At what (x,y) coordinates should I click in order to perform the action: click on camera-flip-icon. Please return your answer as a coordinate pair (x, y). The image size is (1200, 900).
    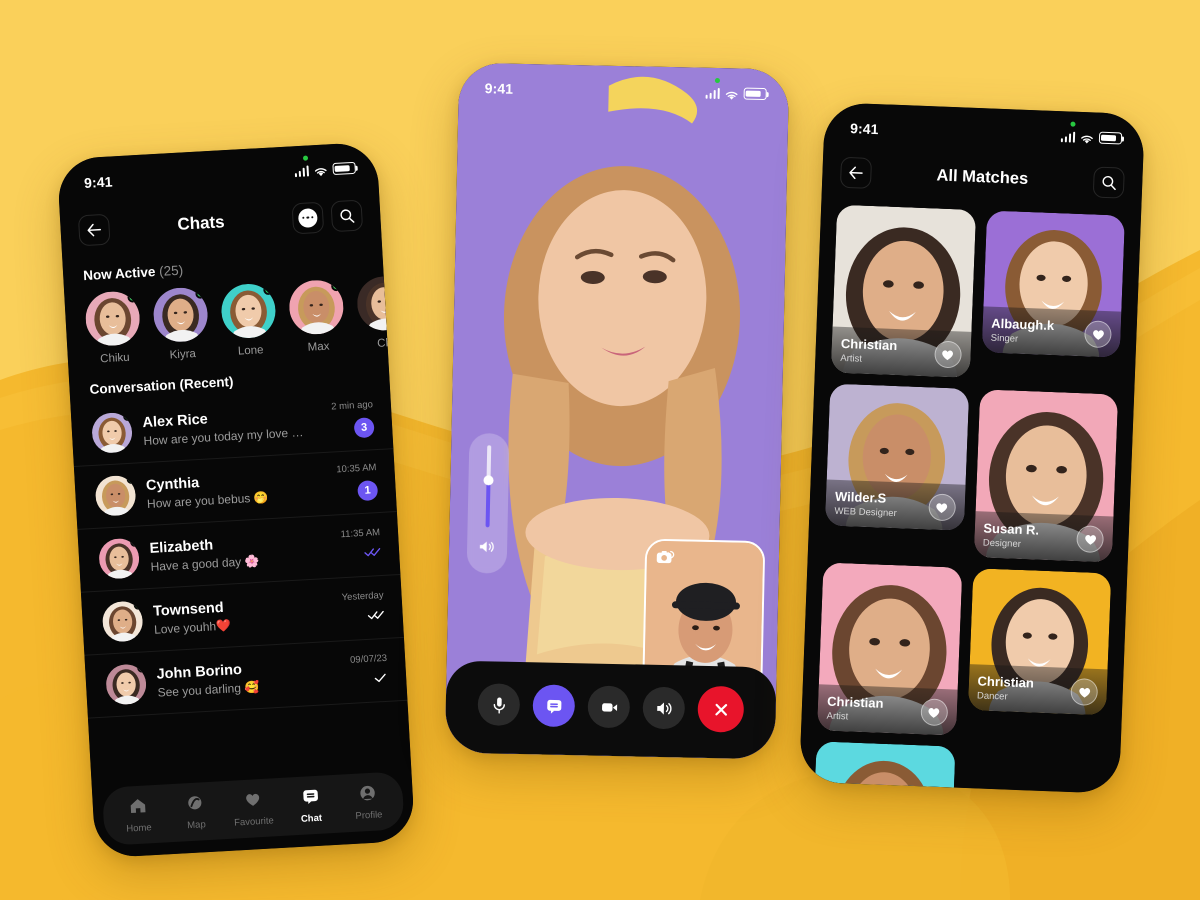
    Looking at the image, I should click on (665, 559).